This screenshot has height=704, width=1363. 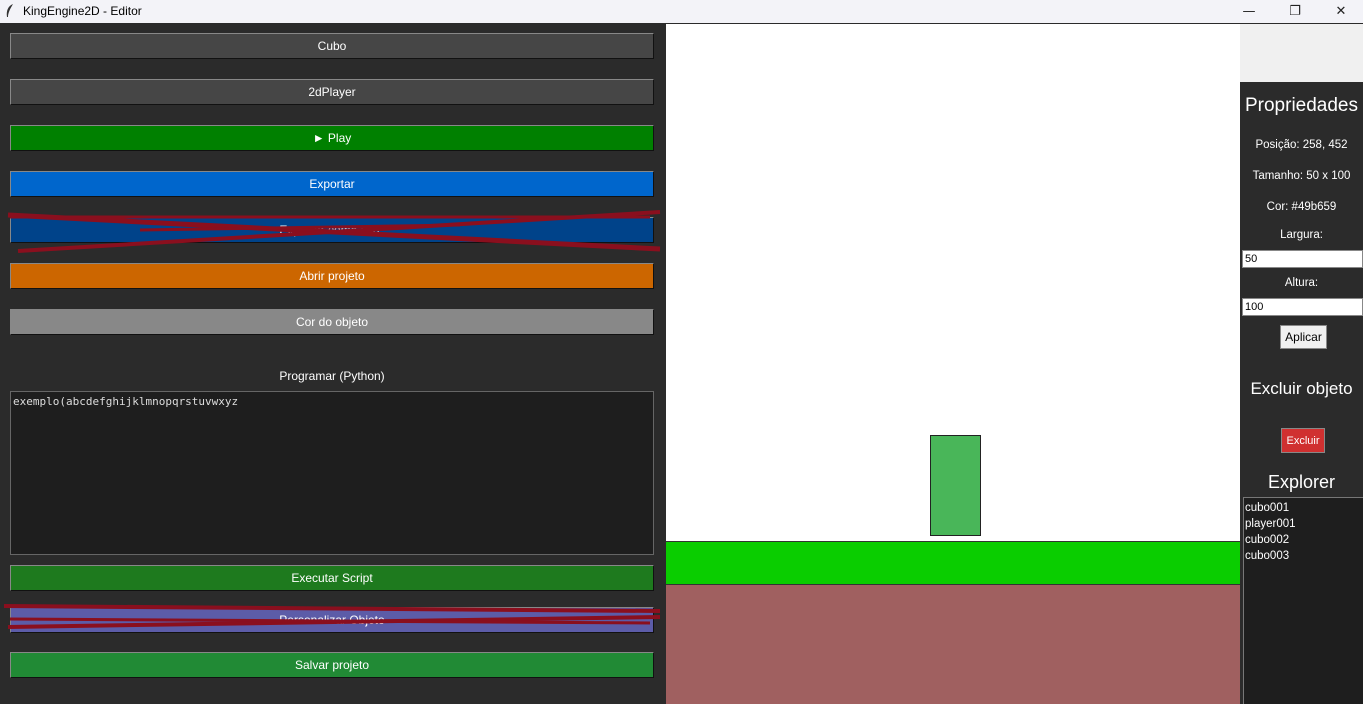 I want to click on list-item: cubo001, so click(x=1303, y=508).